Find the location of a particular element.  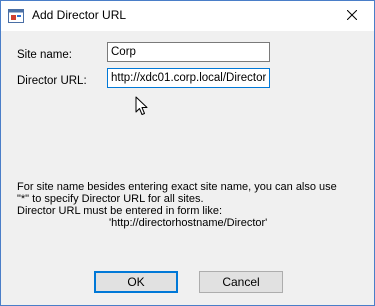

close-icon is located at coordinates (351, 16).